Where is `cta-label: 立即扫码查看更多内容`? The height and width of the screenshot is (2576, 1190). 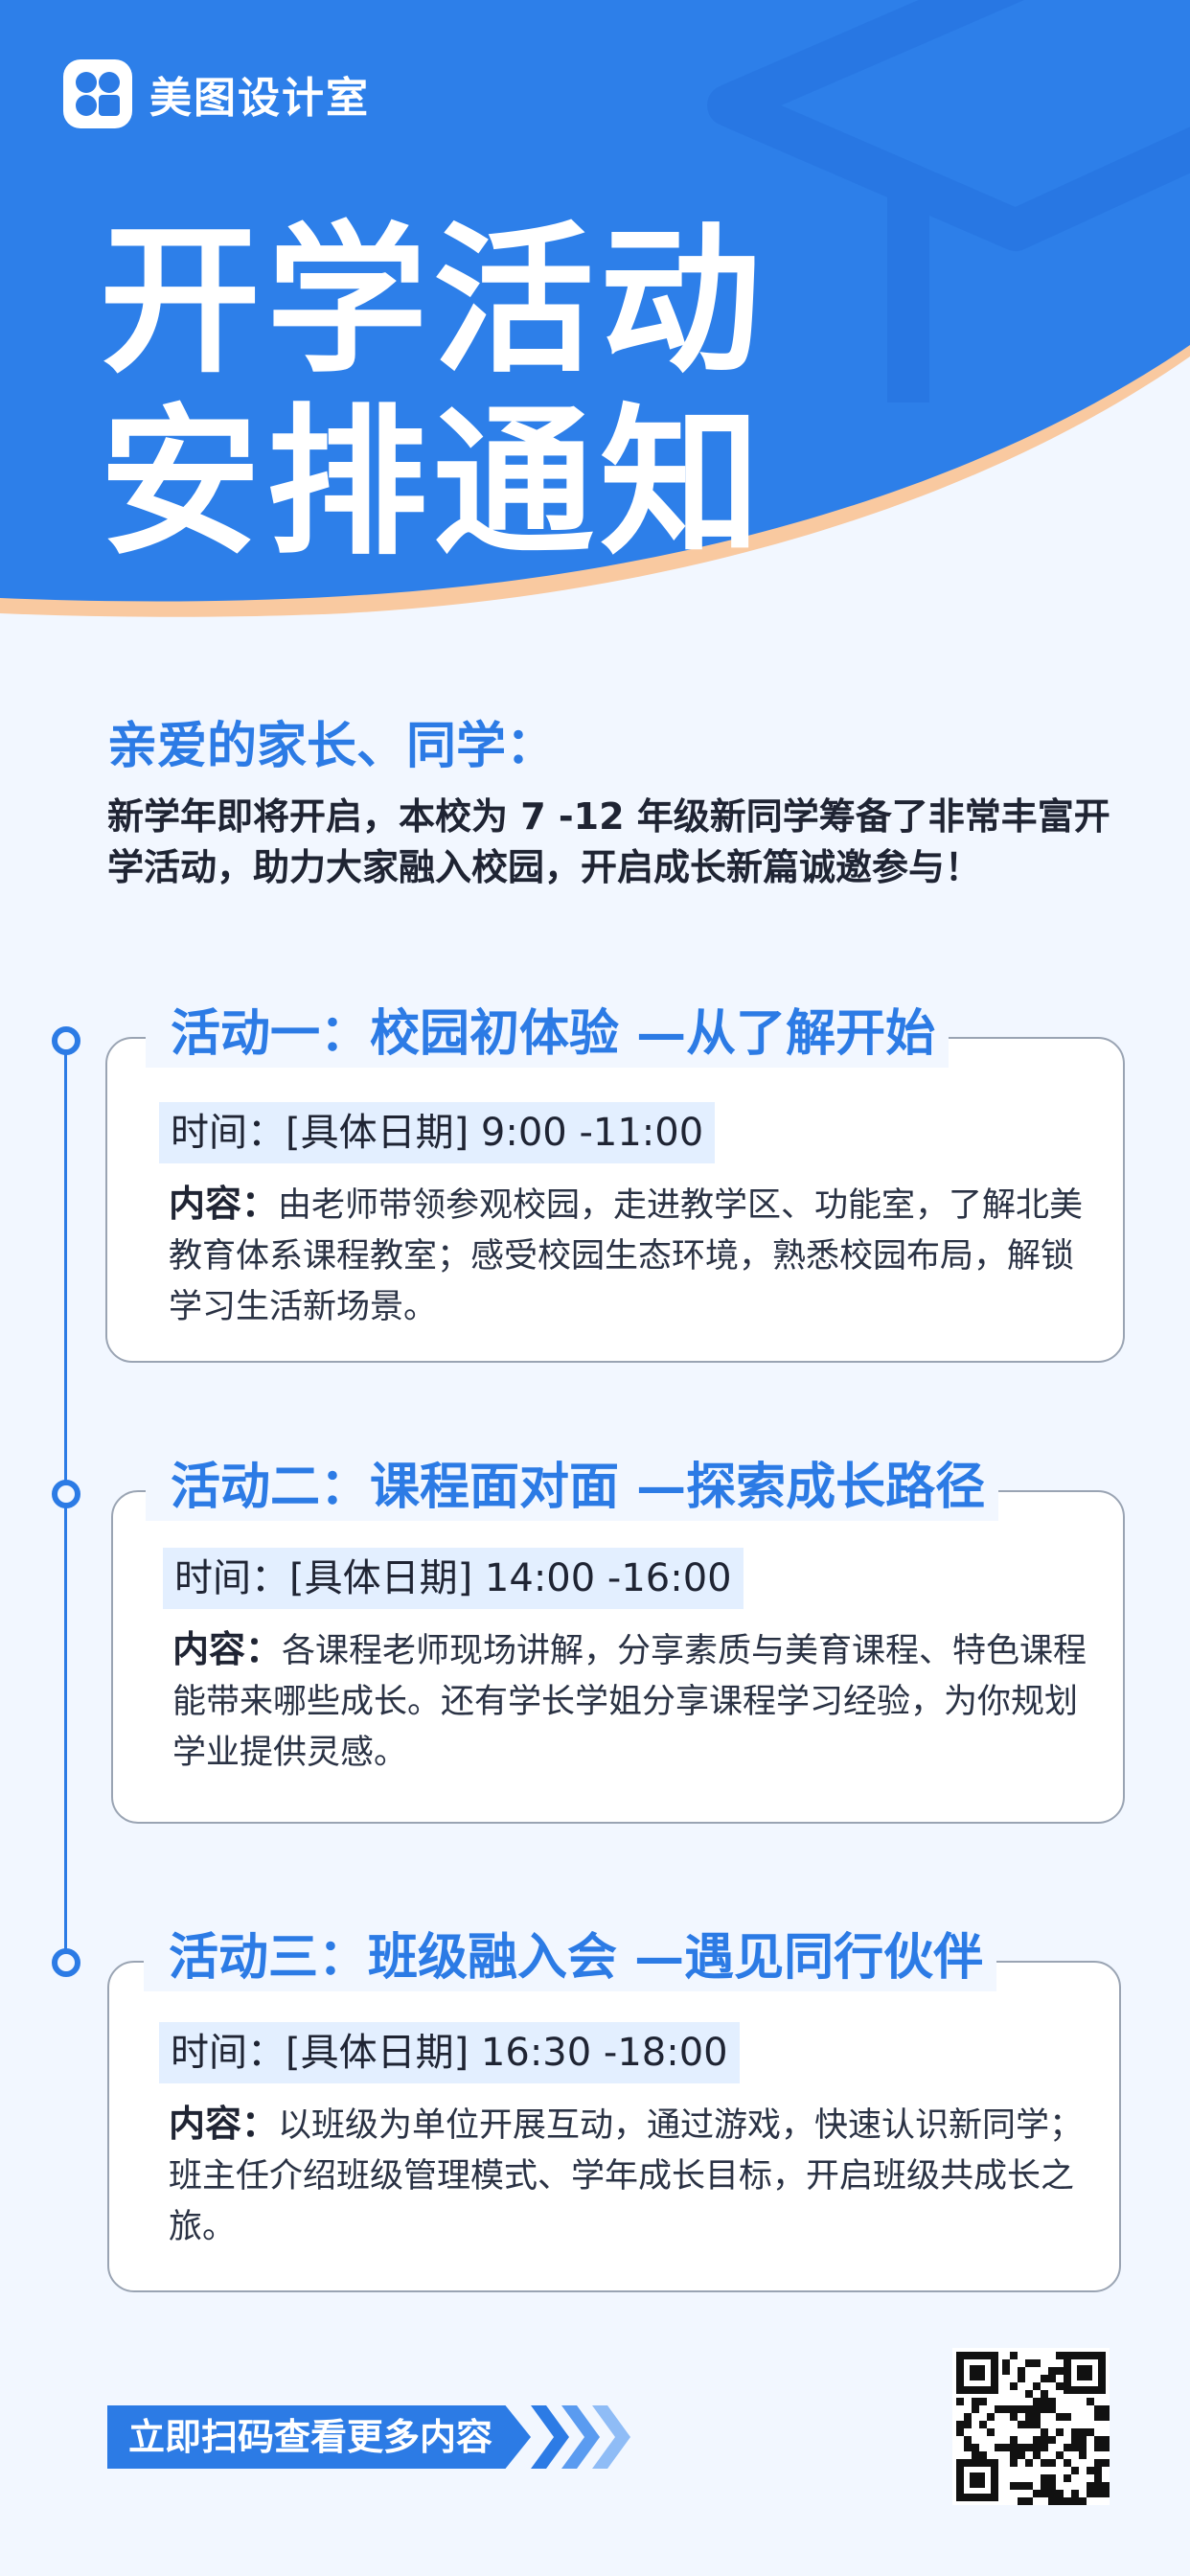
cta-label: 立即扫码查看更多内容 is located at coordinates (319, 2437).